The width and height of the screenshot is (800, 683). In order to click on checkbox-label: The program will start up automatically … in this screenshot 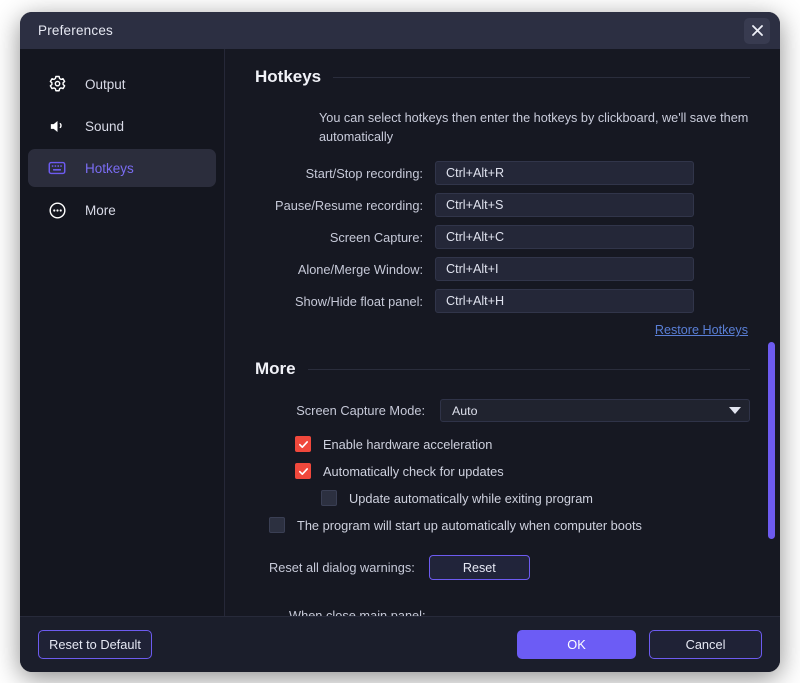, I will do `click(469, 525)`.